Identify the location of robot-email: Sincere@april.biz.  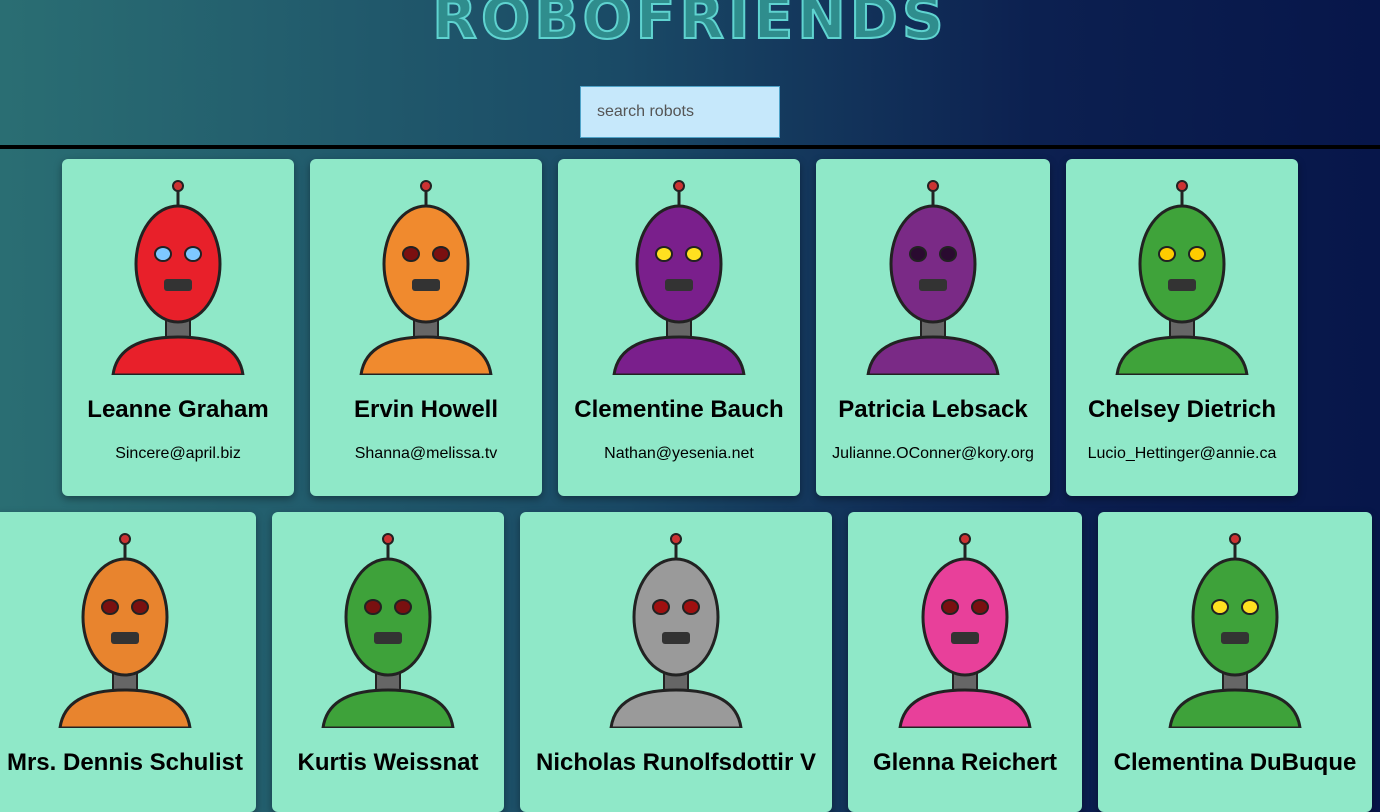
(178, 453).